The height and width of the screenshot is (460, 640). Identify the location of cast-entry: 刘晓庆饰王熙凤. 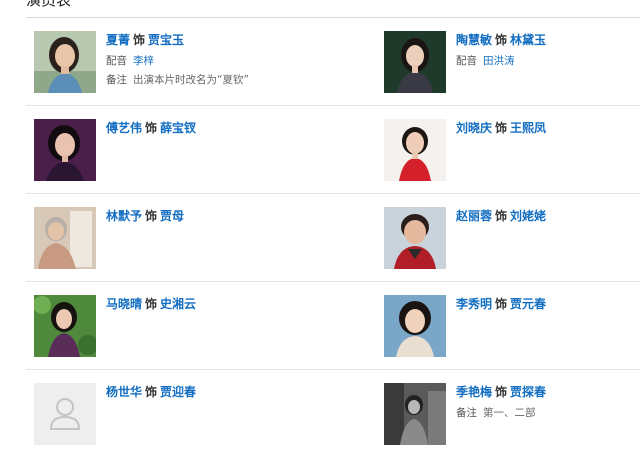
(512, 149).